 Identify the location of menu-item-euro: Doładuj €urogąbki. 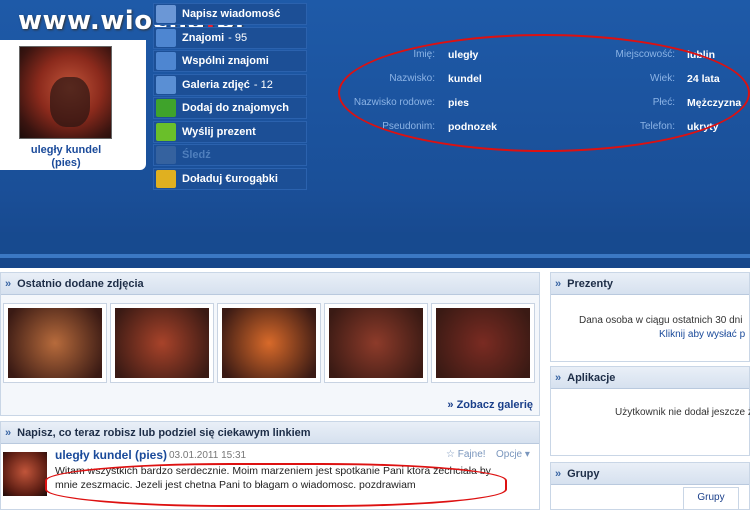
(230, 178).